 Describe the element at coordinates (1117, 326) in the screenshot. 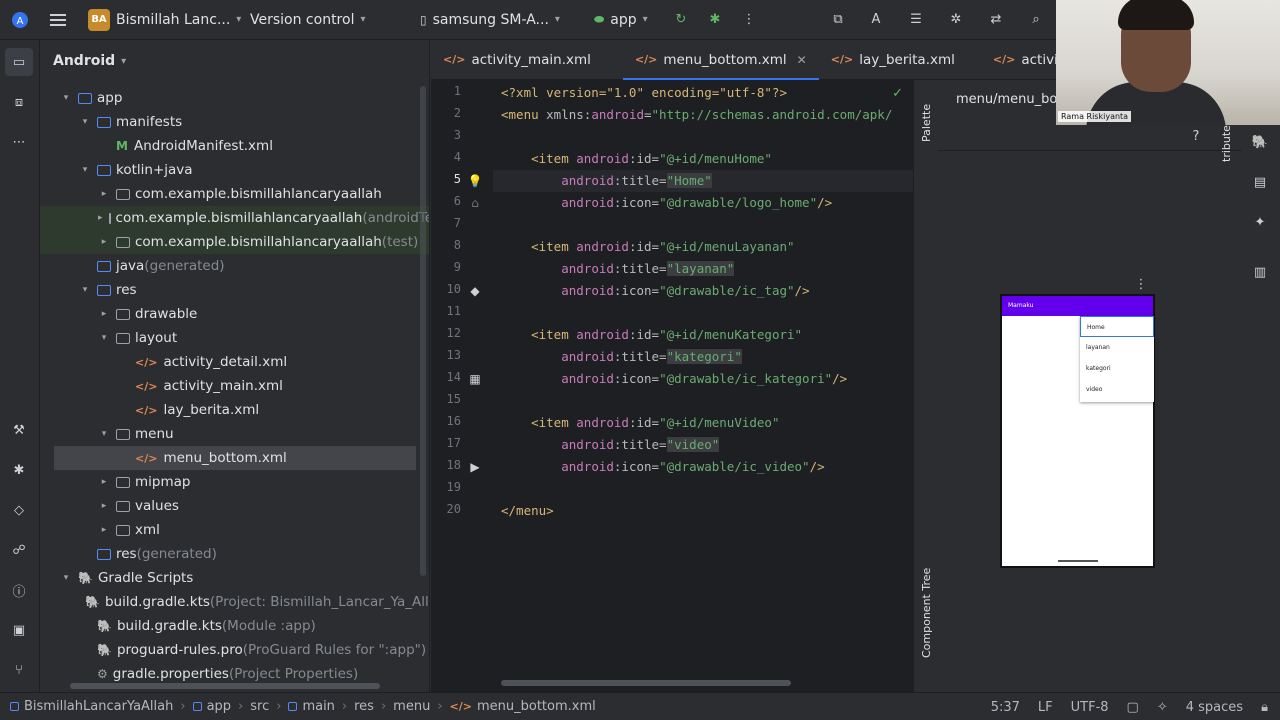

I see `menu-item-home: Home` at that location.